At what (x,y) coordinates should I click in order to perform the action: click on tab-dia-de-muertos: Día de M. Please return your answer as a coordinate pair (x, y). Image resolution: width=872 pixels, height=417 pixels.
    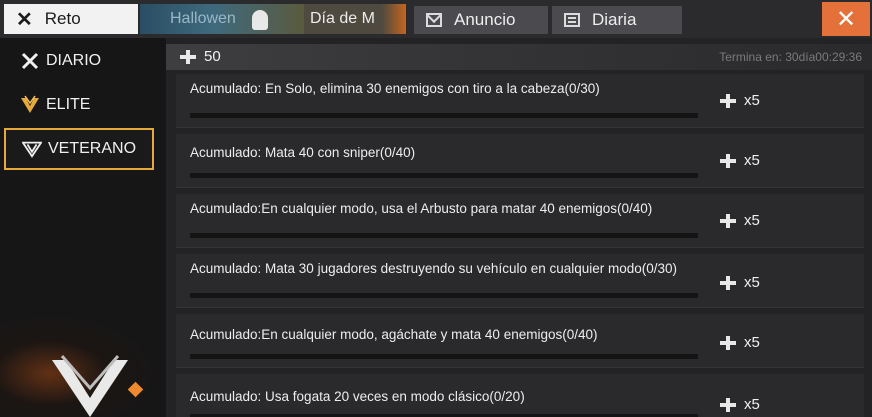
    Looking at the image, I should click on (355, 19).